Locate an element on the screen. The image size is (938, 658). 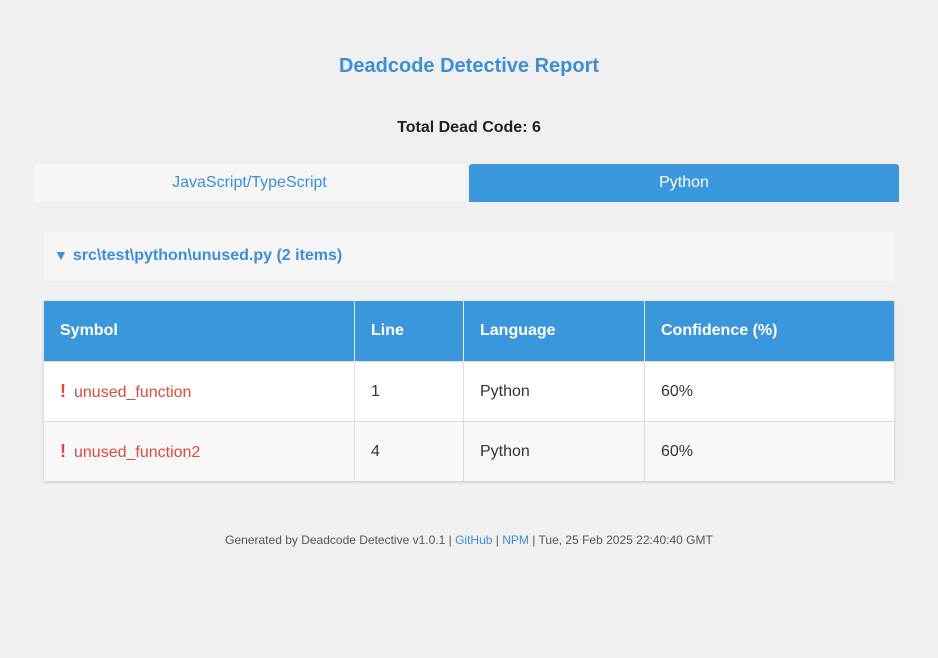
symbol-cell: ! unused_function is located at coordinates (199, 391).